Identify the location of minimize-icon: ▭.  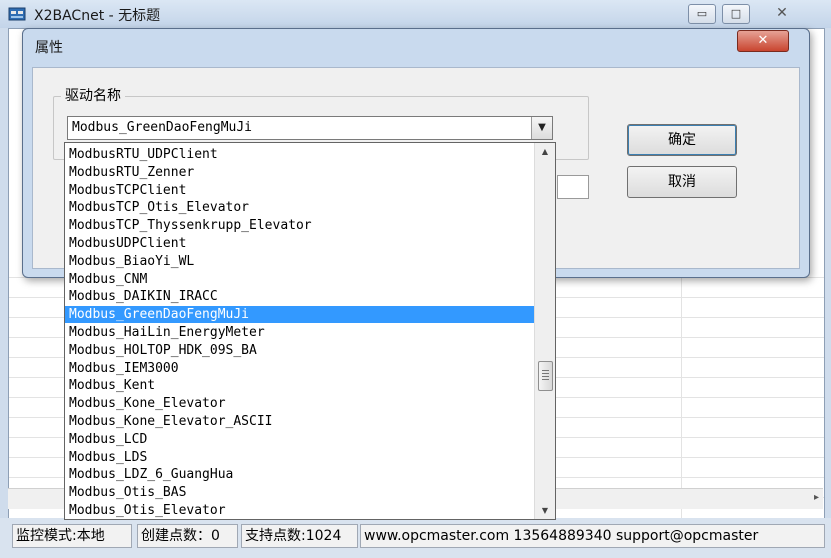
(702, 13).